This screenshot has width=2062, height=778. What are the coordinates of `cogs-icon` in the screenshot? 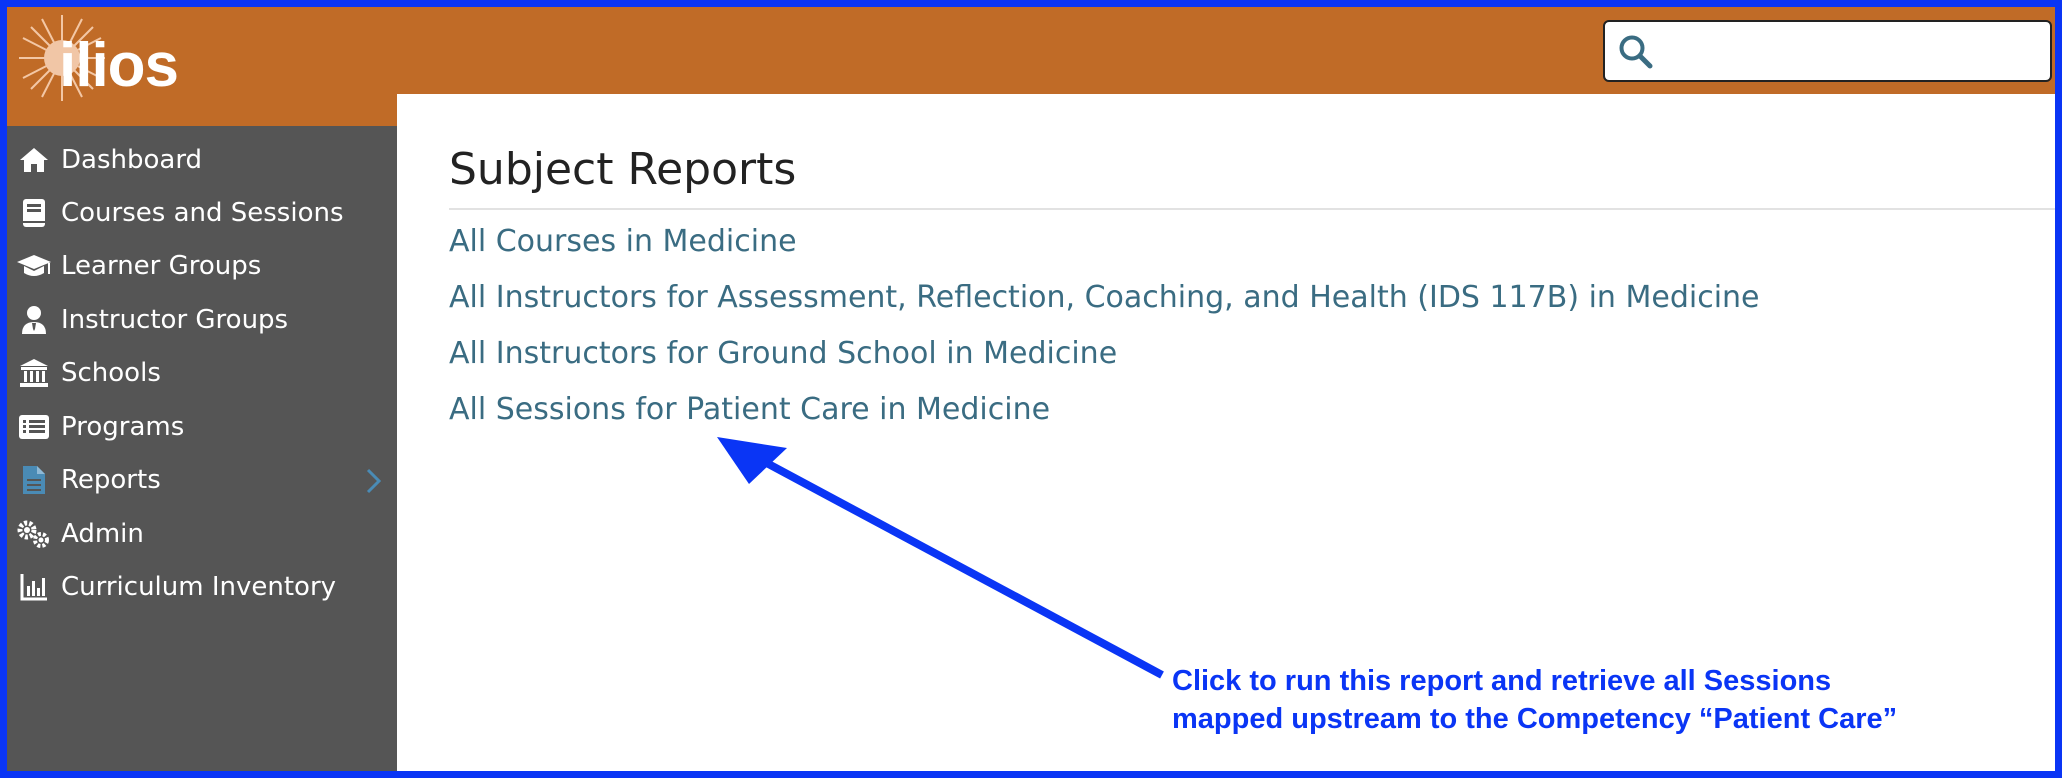 It's located at (34, 534).